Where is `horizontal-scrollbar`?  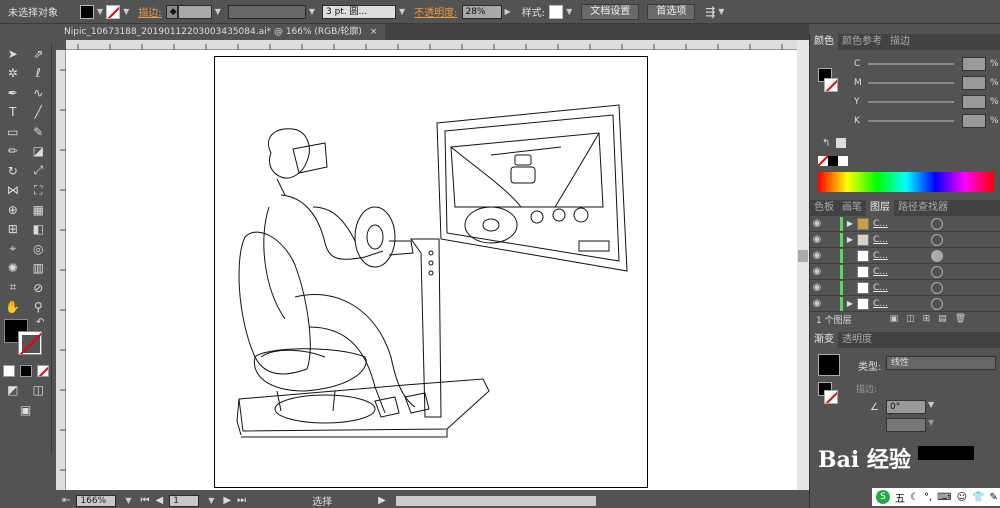
horizontal-scrollbar is located at coordinates (495, 500).